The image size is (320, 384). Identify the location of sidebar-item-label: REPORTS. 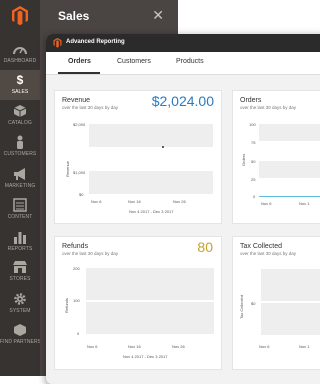
(20, 249).